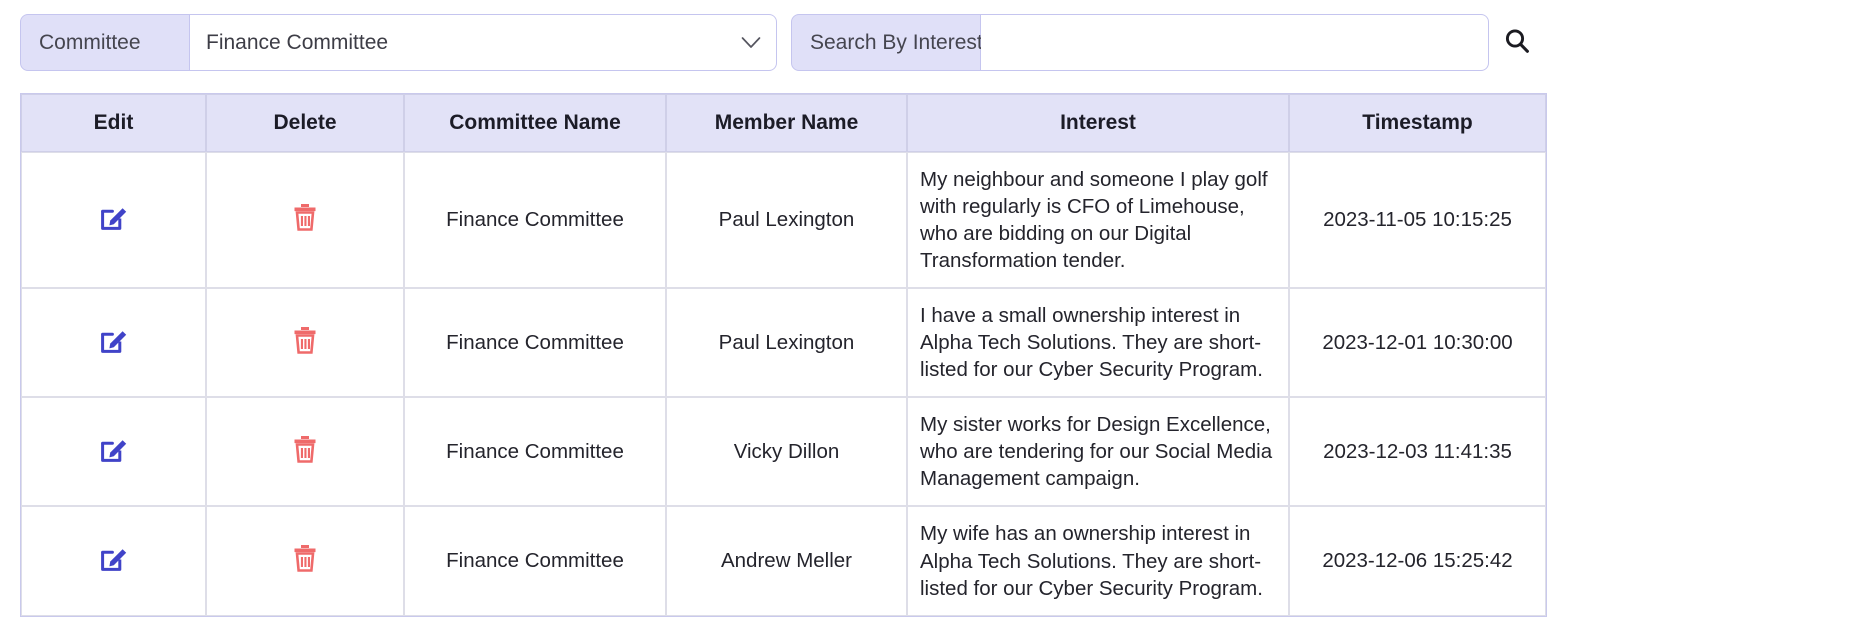  What do you see at coordinates (887, 42) in the screenshot?
I see `search-filter-label: Search By Interest` at bounding box center [887, 42].